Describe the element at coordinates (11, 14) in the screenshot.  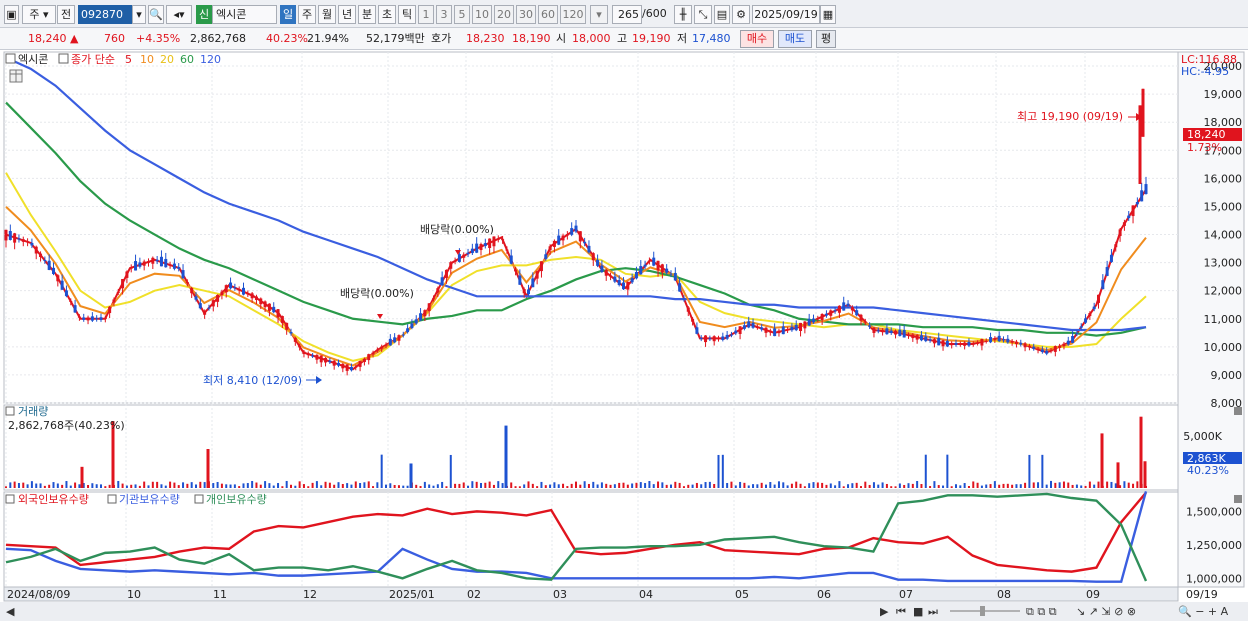
I see `window-icon: ▣` at that location.